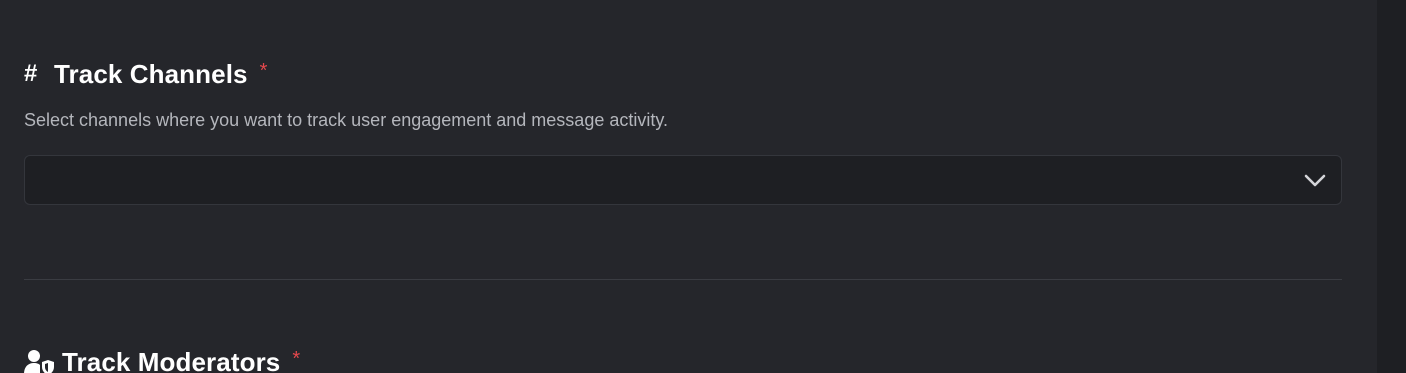  Describe the element at coordinates (683, 74) in the screenshot. I see `track-channels-heading: # Track Channels *` at that location.